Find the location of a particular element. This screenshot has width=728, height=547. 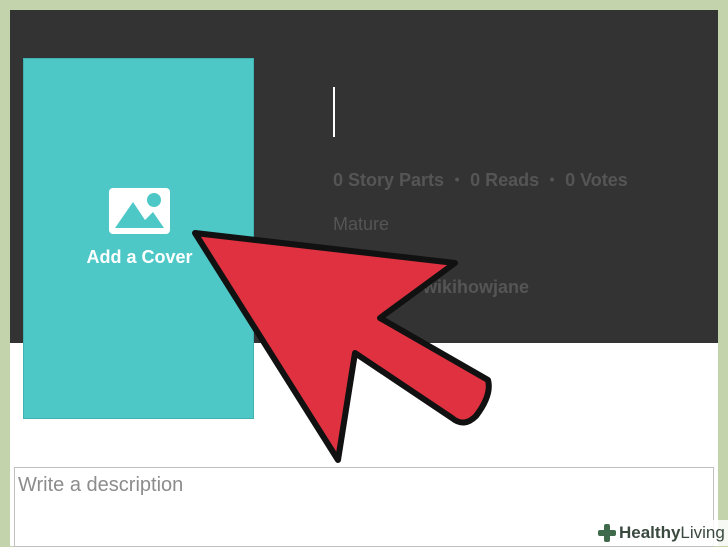

story-parts-count: 0 Story Parts is located at coordinates (389, 180).